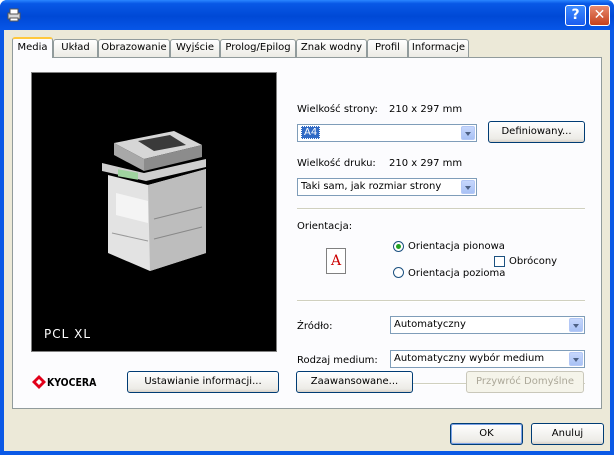 Image resolution: width=614 pixels, height=455 pixels. I want to click on tab-media: Media, so click(32, 47).